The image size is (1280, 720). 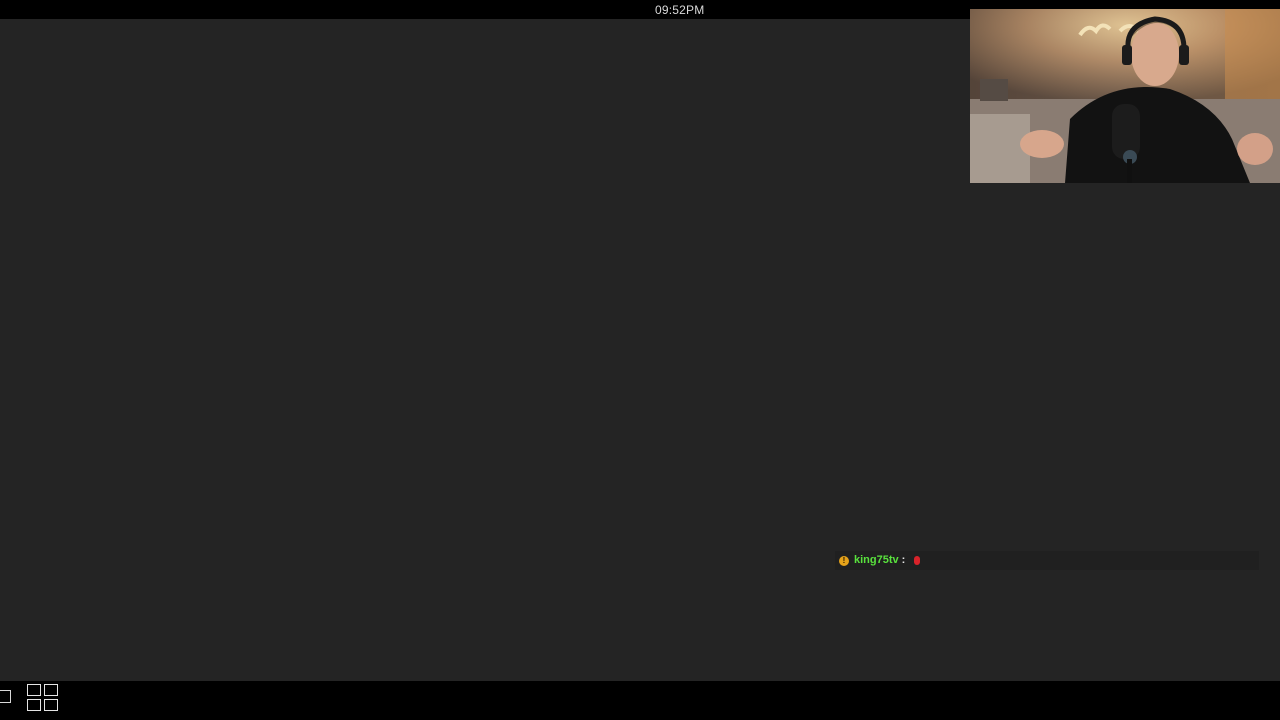 I want to click on webcam-feed, so click(x=1125, y=96).